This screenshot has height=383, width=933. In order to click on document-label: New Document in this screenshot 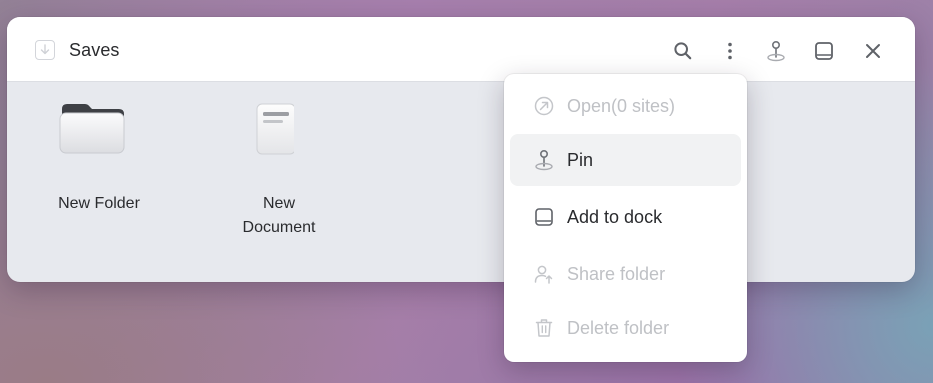, I will do `click(279, 216)`.